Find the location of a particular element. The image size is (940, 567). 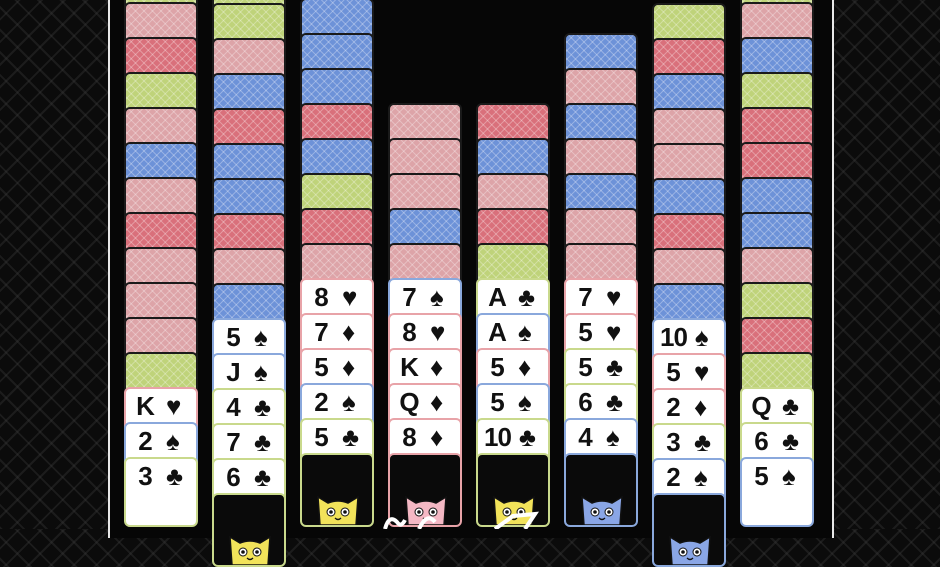

tableau-column-4: 7 ♠ 8 ♥ K ♦ Q ♦ 8 ♦ is located at coordinates (426, 263).